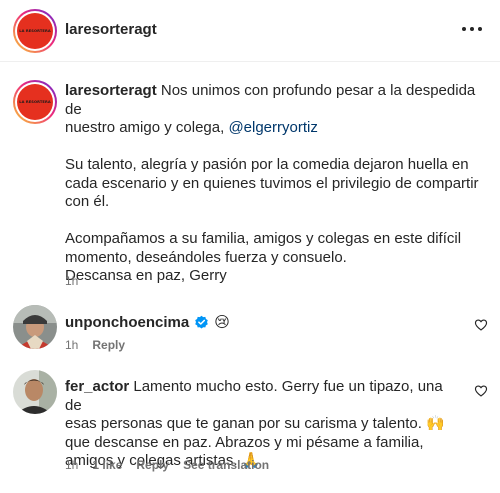  What do you see at coordinates (97, 386) in the screenshot?
I see `comment-username: fer_actor` at bounding box center [97, 386].